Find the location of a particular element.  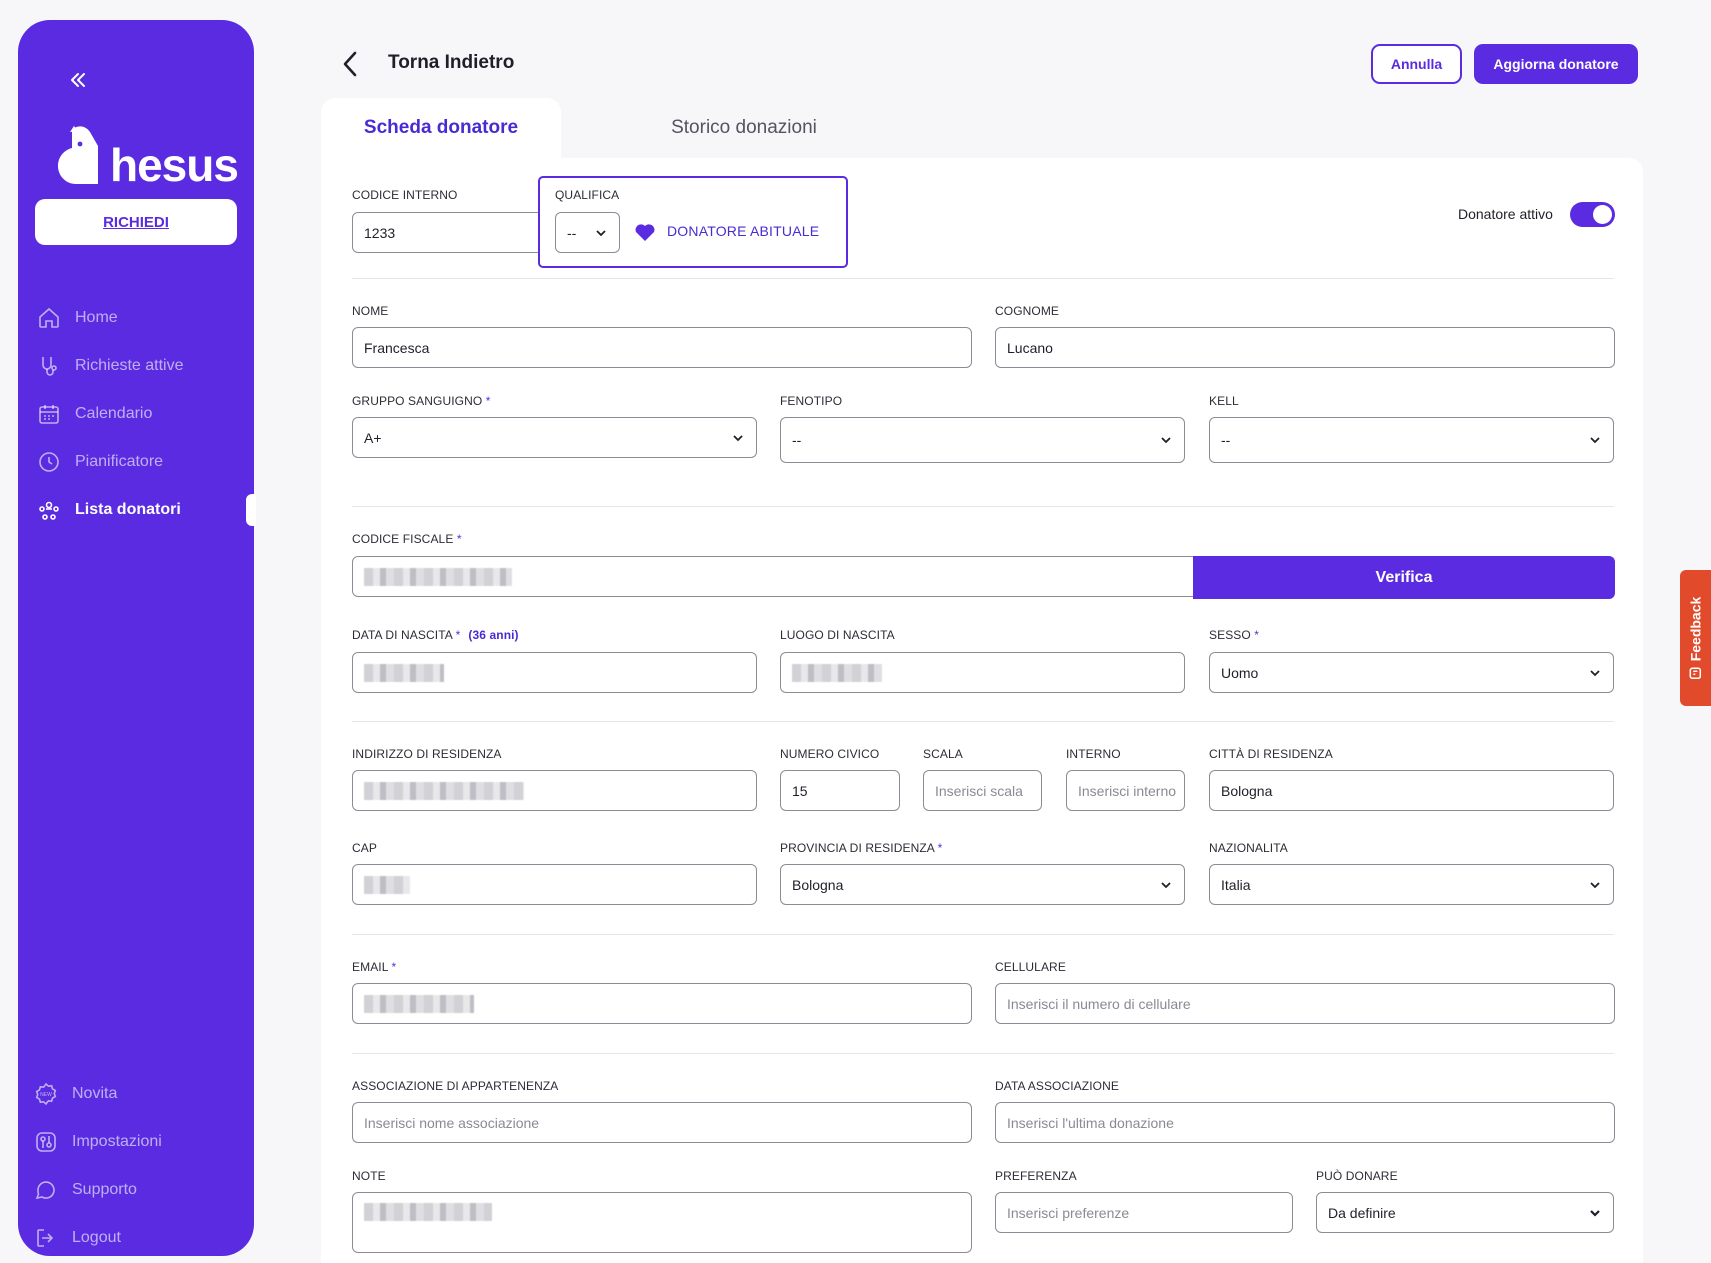

nav-item-lista-donatori: Lista donatori is located at coordinates (145, 510).